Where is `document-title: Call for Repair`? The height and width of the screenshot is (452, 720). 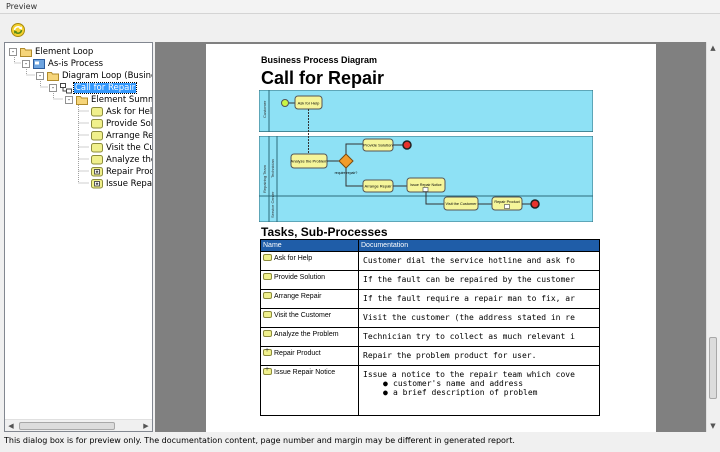
document-title: Call for Repair is located at coordinates (323, 78).